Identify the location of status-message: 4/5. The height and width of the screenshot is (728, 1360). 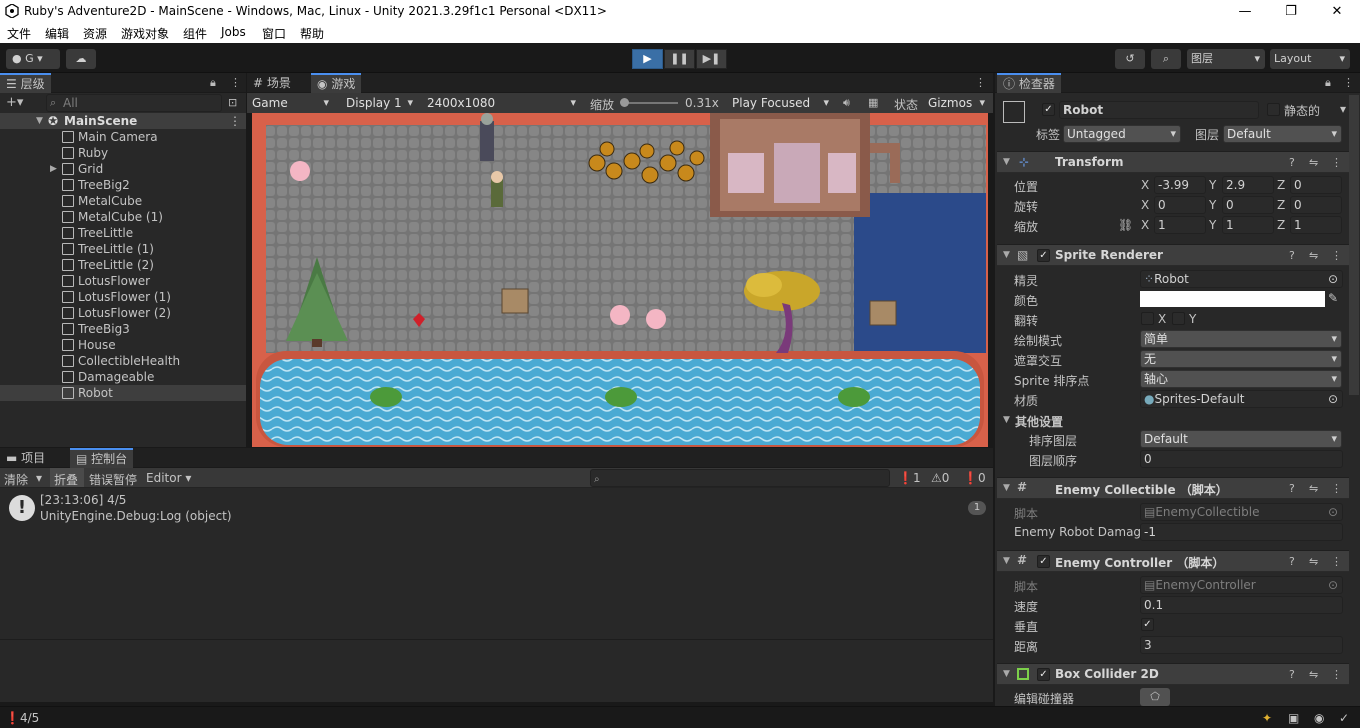
(29, 718).